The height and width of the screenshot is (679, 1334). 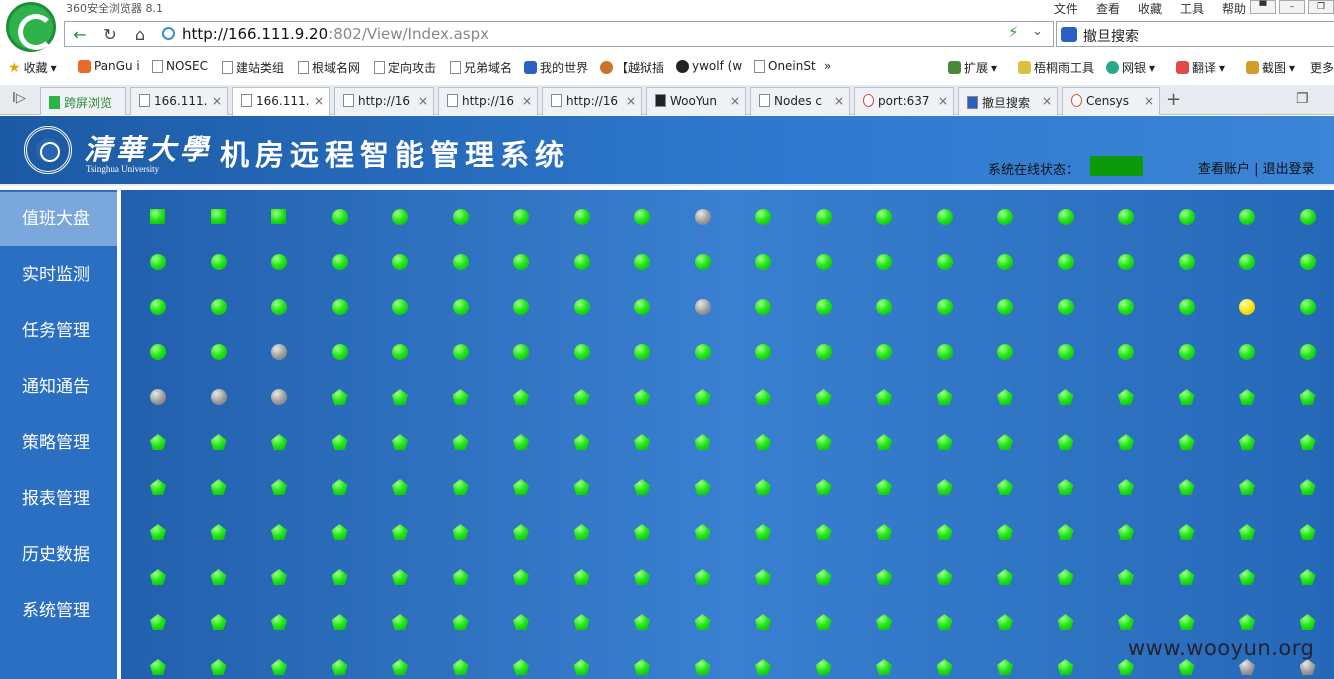 What do you see at coordinates (110, 35) in the screenshot?
I see `refresh-icon: ↻` at bounding box center [110, 35].